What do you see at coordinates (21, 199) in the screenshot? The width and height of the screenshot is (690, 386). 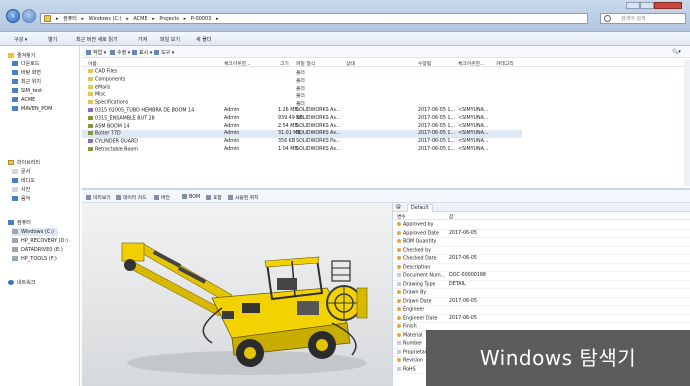 I see `nav-music: 음악` at bounding box center [21, 199].